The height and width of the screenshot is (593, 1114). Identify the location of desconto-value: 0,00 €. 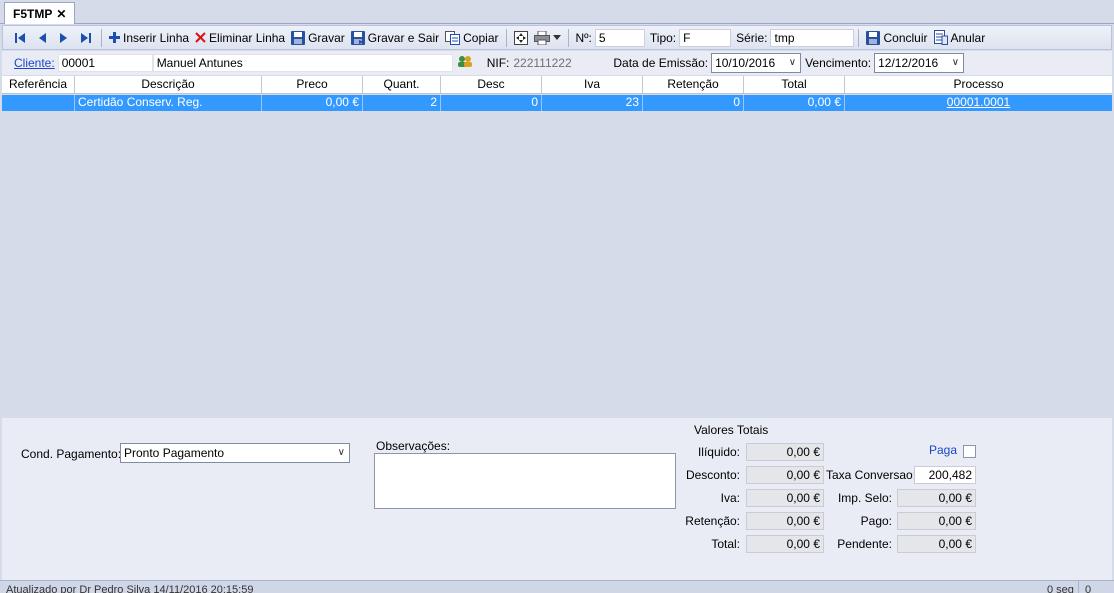
(785, 475).